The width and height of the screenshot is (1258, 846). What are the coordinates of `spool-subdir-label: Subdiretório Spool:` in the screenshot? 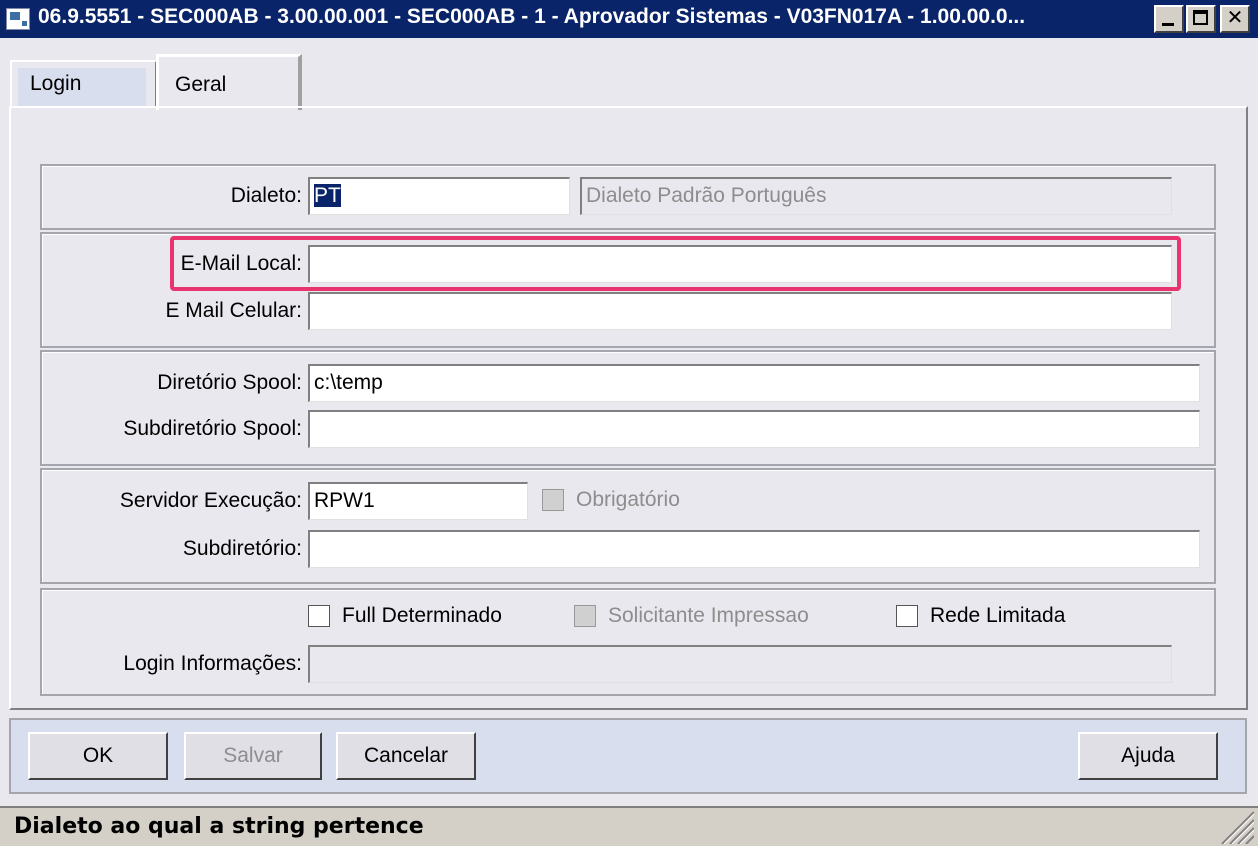 It's located at (212, 428).